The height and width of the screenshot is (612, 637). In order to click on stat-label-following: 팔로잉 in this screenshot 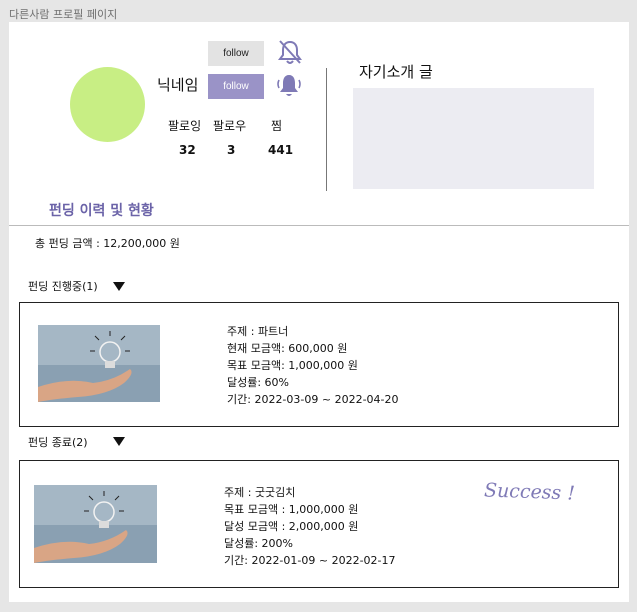, I will do `click(185, 126)`.